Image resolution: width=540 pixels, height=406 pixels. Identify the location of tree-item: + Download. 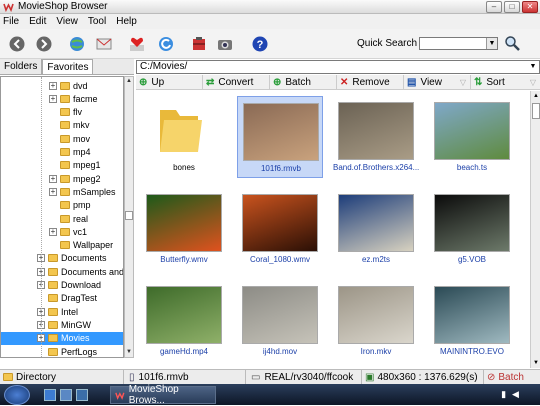
(62, 285).